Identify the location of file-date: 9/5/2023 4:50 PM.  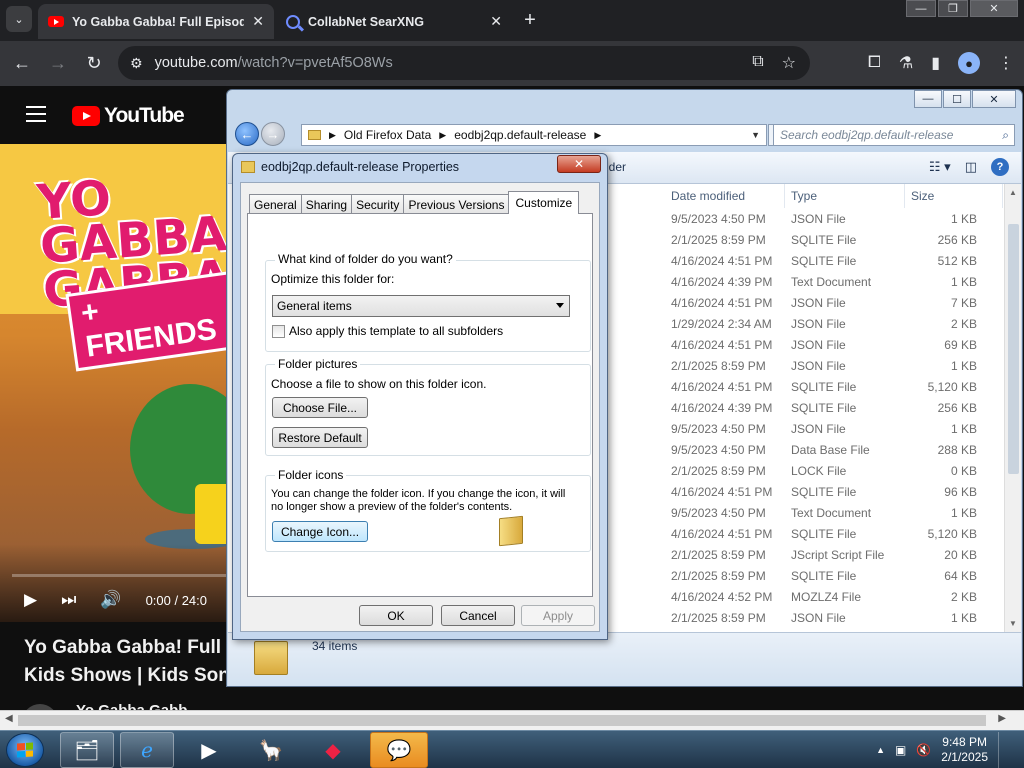
(718, 428).